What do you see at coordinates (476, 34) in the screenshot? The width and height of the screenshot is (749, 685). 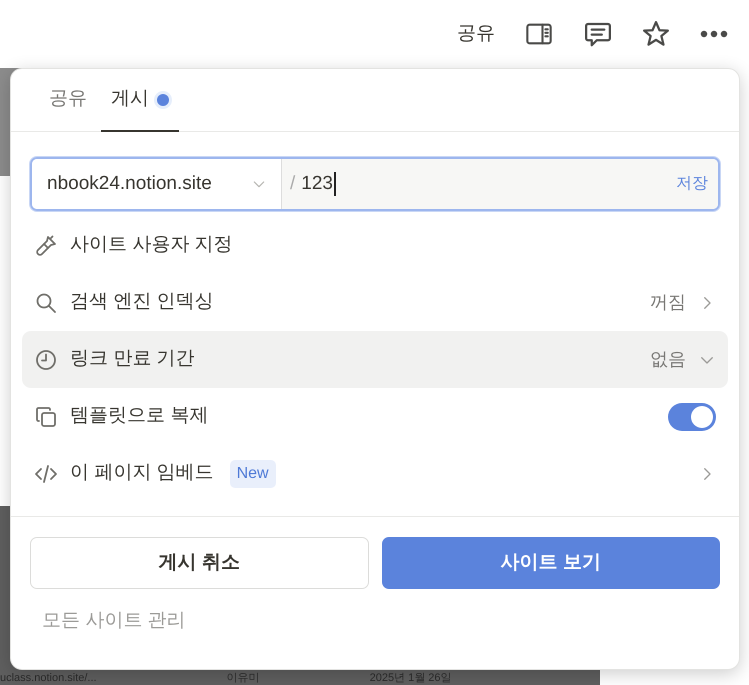 I see `share-link: 공유` at bounding box center [476, 34].